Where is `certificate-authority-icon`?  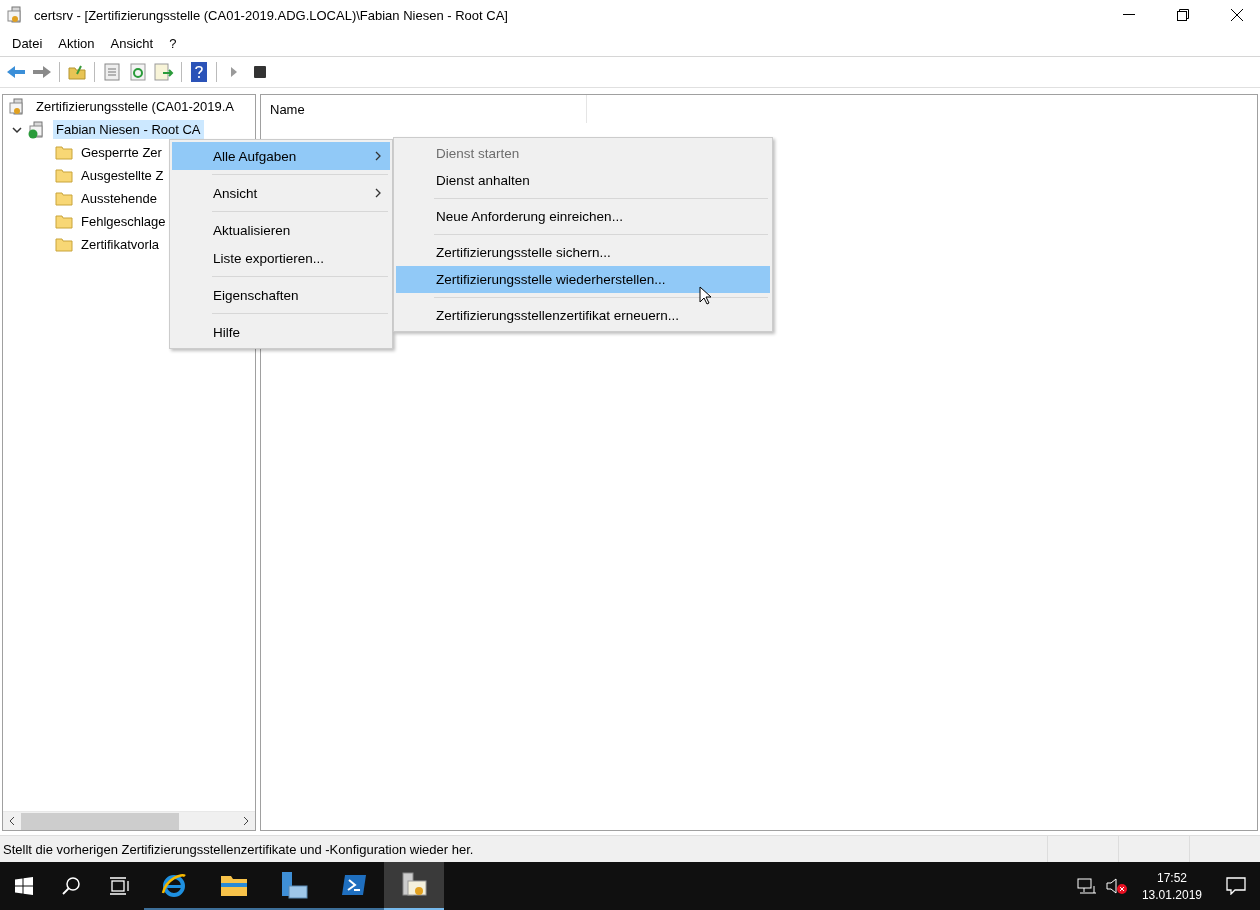 certificate-authority-icon is located at coordinates (414, 885).